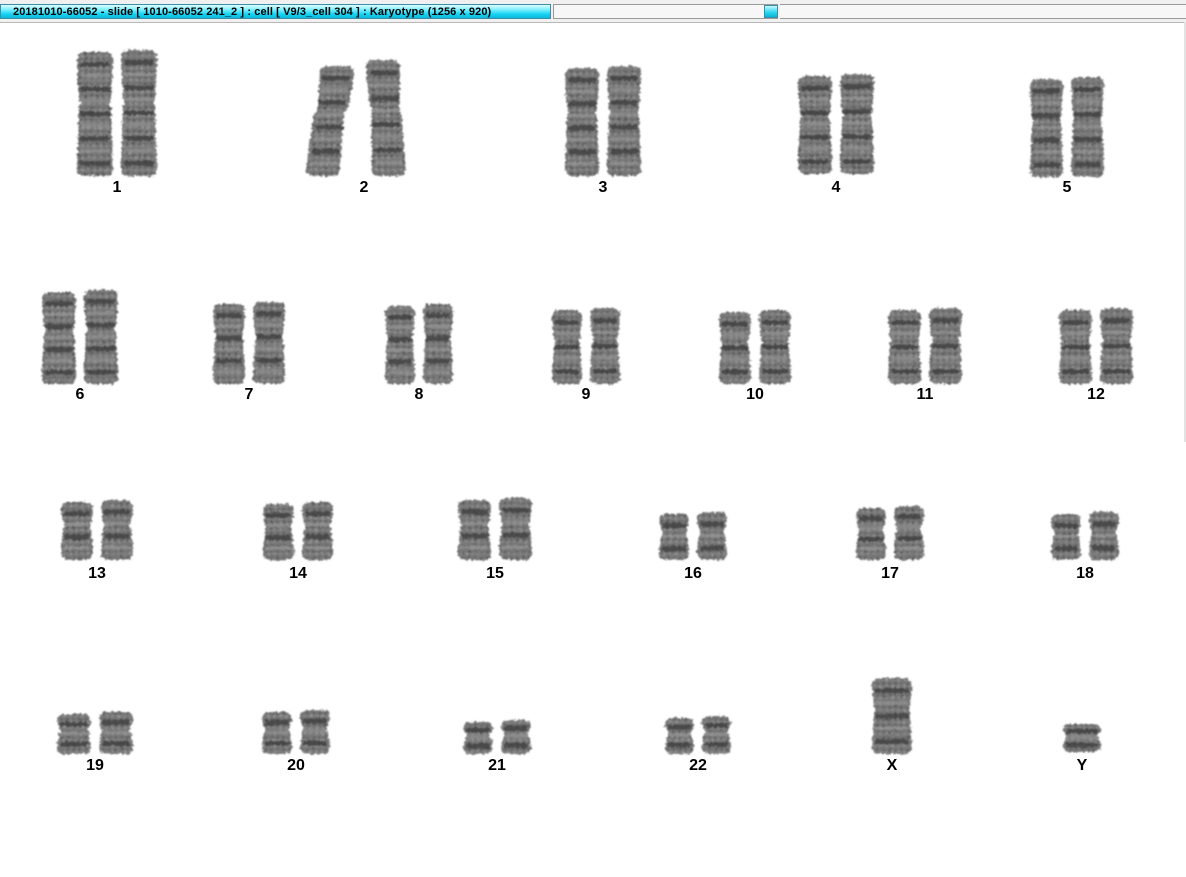 The image size is (1186, 877). What do you see at coordinates (296, 765) in the screenshot?
I see `chromosome-label: 20` at bounding box center [296, 765].